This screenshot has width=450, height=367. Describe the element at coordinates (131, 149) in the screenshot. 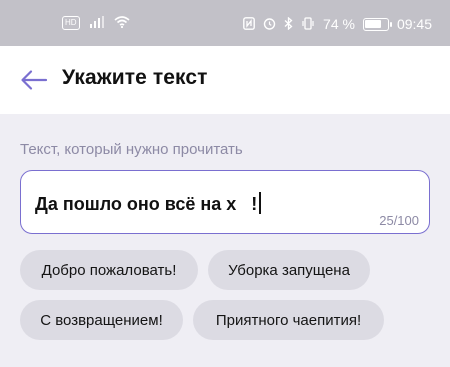

I see `text-field-label: Текст, который нужно прочитать` at that location.